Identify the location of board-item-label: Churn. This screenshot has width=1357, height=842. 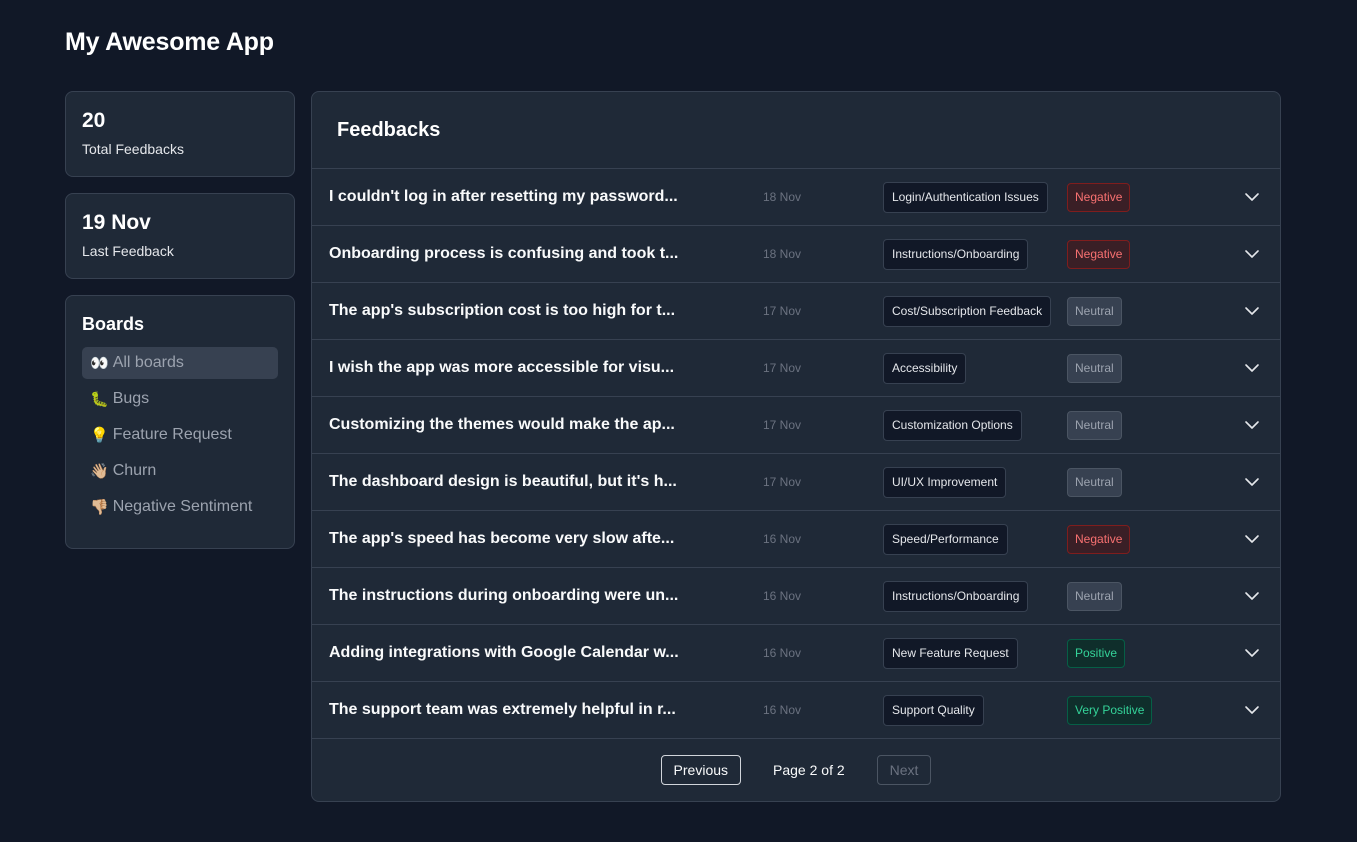
(134, 470).